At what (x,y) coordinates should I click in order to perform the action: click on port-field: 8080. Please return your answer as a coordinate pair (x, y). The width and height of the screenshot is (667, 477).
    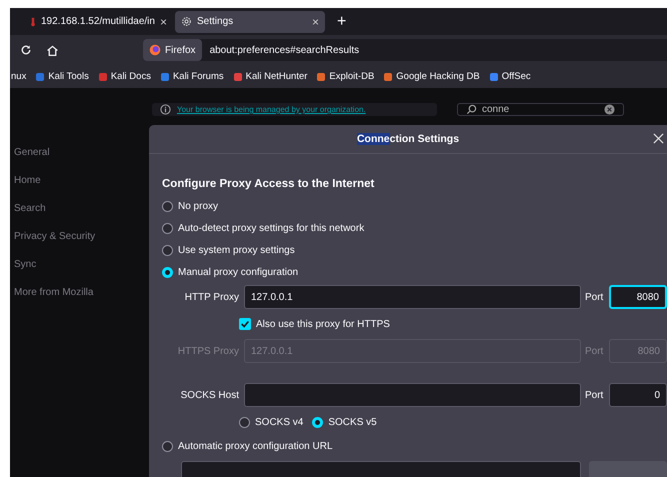
    Looking at the image, I should click on (638, 297).